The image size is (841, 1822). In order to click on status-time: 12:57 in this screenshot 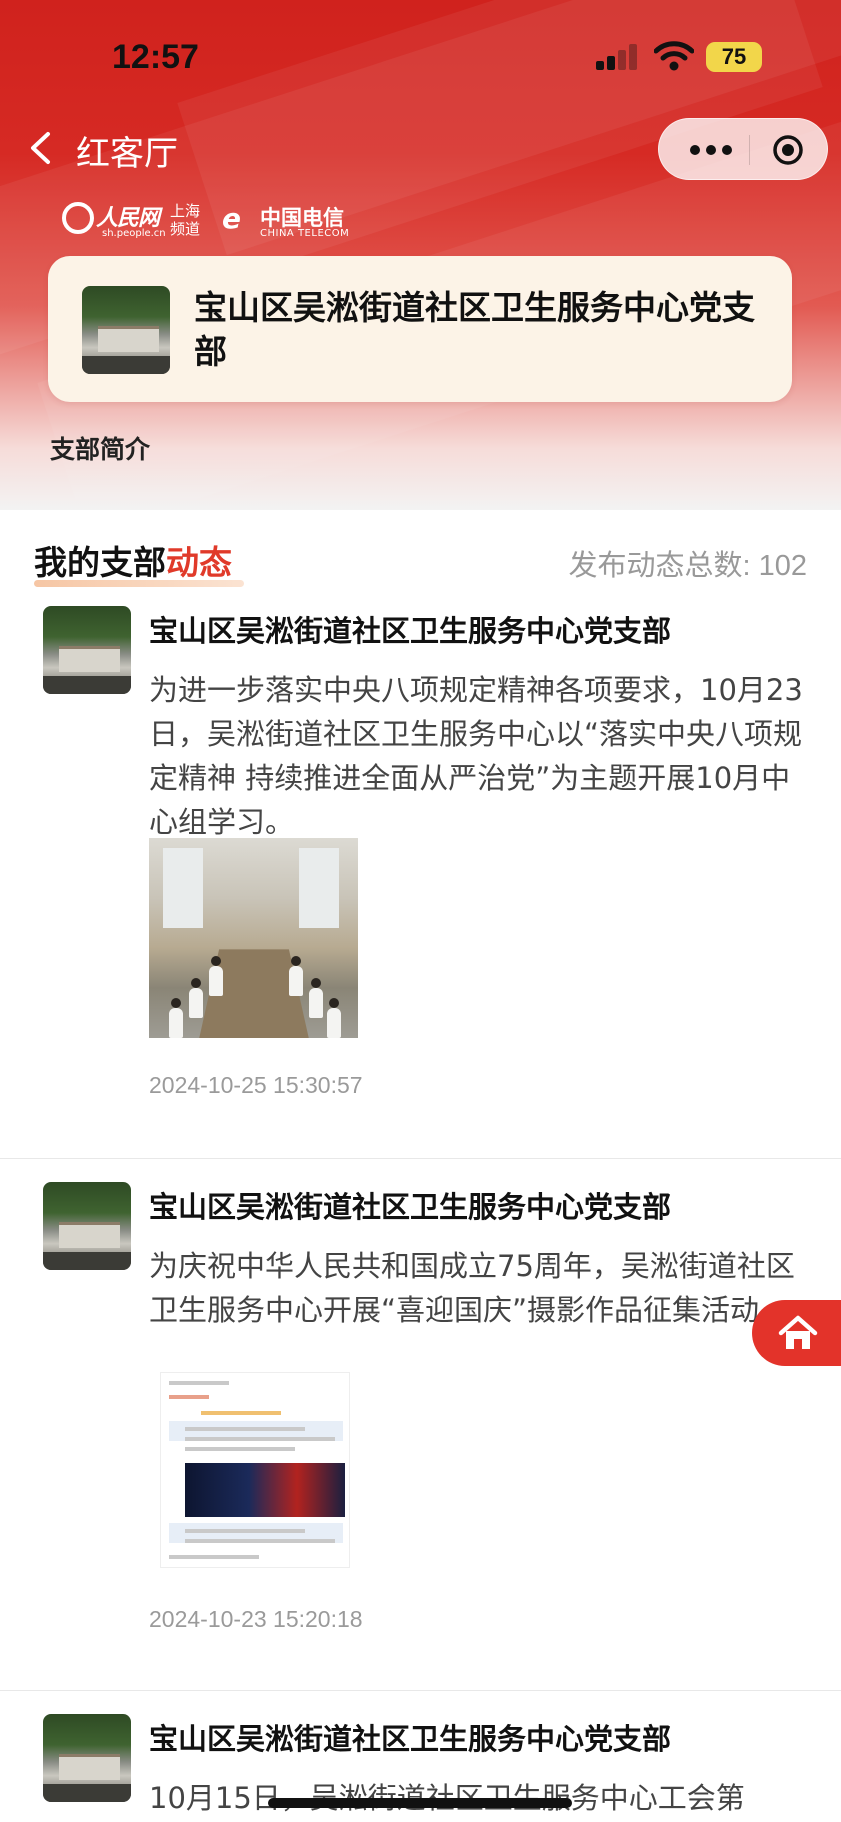, I will do `click(155, 57)`.